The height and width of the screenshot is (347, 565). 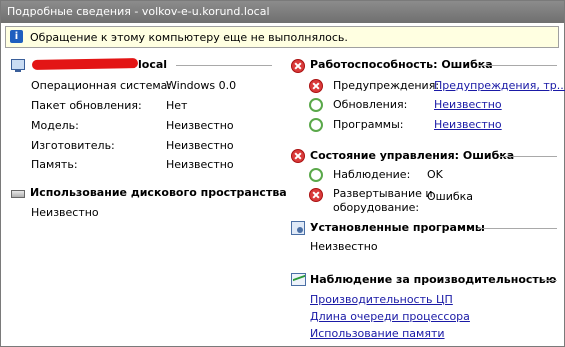 I want to click on disk-icon, so click(x=18, y=194).